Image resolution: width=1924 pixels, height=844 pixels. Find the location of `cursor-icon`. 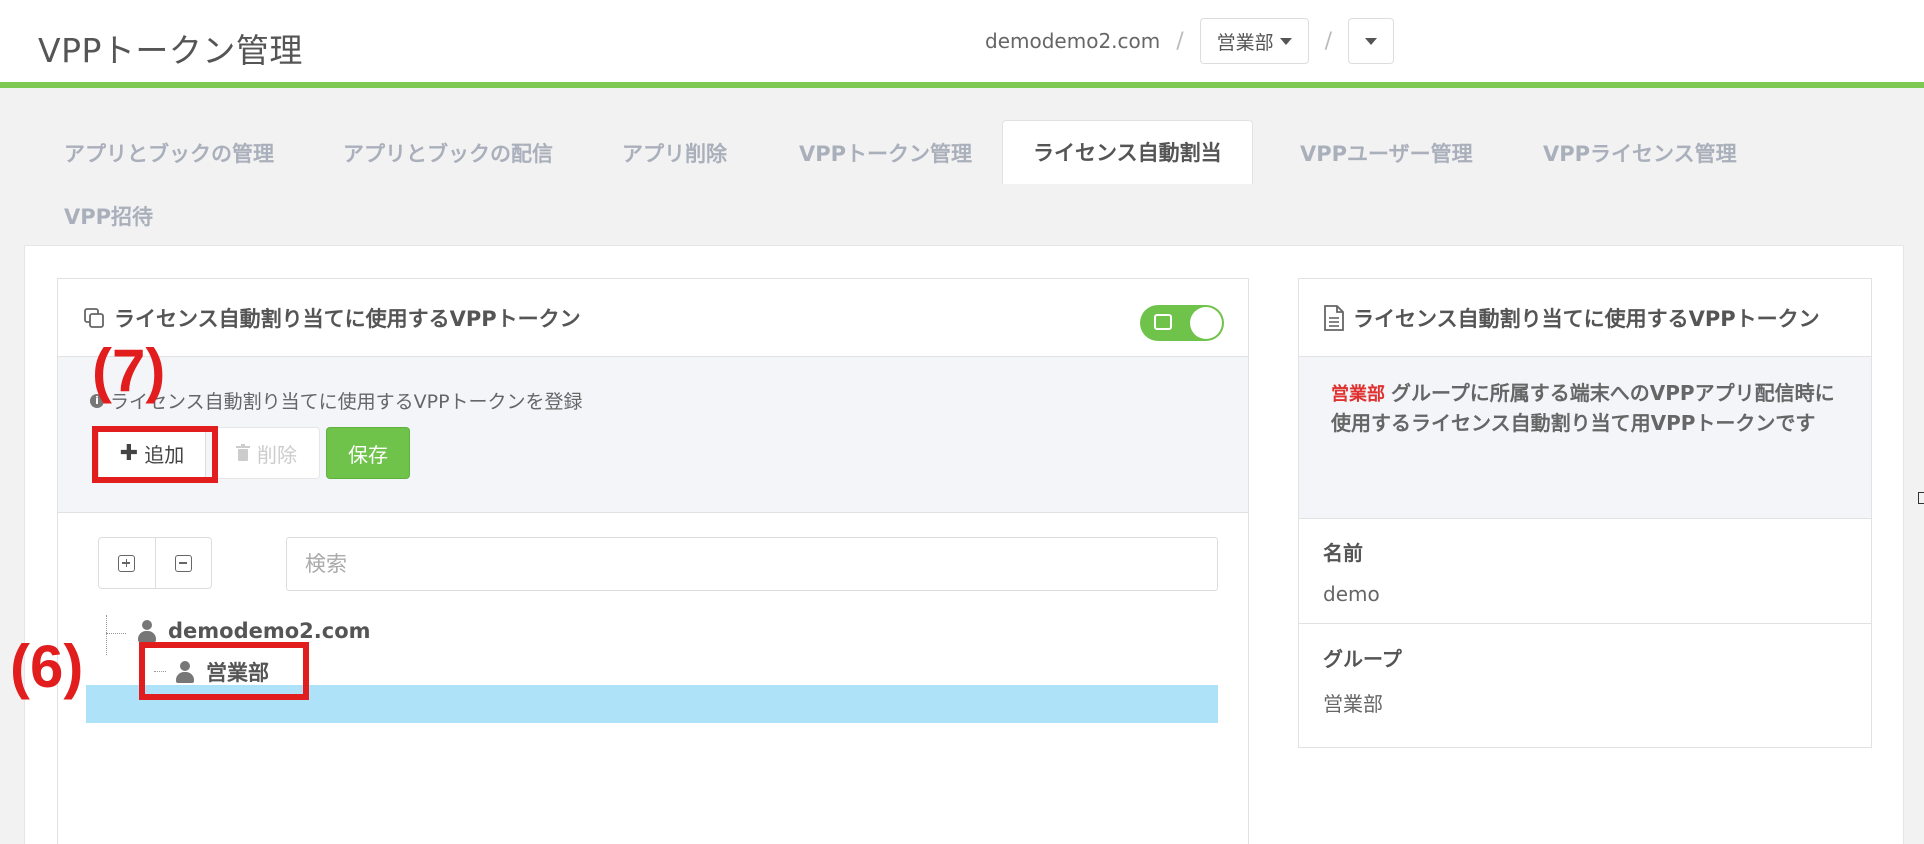

cursor-icon is located at coordinates (1921, 498).